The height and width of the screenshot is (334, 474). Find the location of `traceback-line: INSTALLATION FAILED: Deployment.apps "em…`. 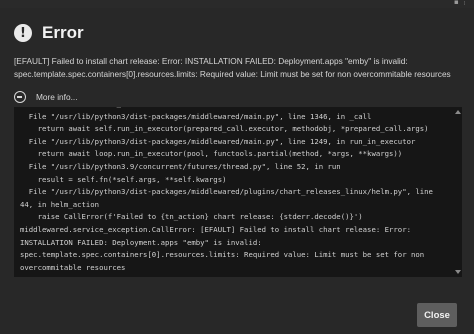

traceback-line: INSTALLATION FAILED: Deployment.apps "em… is located at coordinates (141, 242).